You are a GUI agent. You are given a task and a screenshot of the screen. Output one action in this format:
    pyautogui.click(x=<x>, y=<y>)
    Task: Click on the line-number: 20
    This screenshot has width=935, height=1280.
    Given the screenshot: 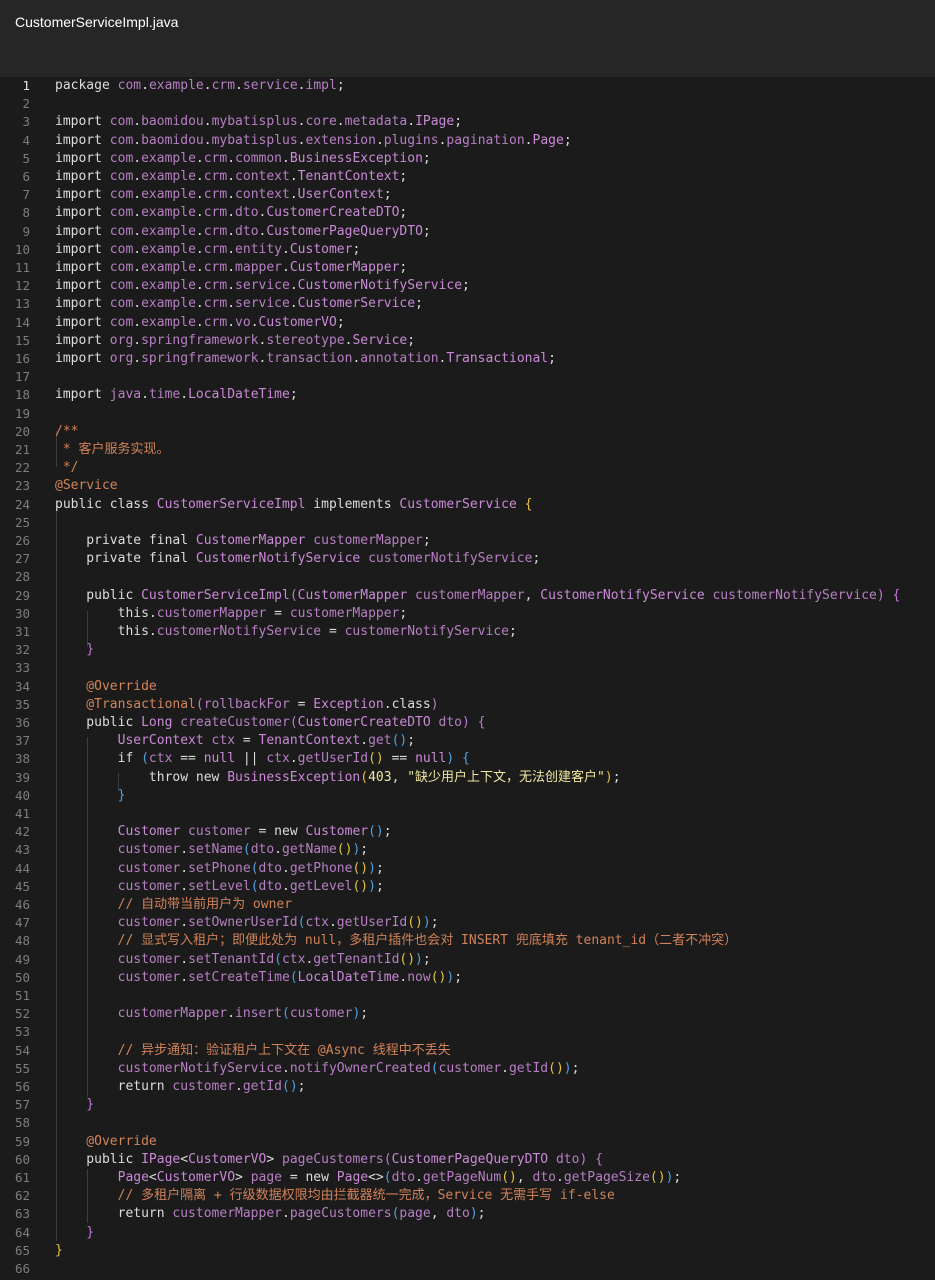 What is the action you would take?
    pyautogui.click(x=22, y=431)
    